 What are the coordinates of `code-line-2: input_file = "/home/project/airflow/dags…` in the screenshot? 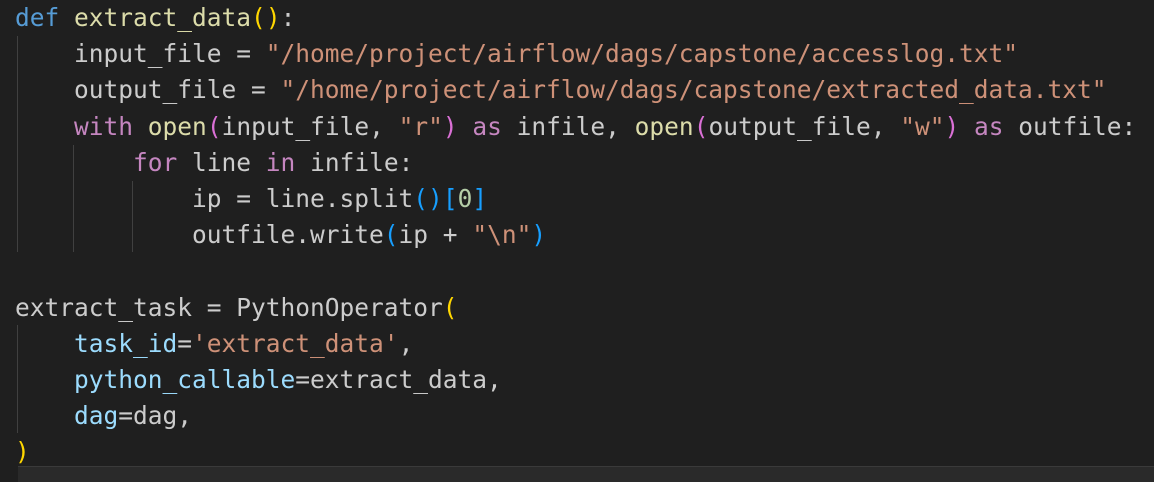 It's located at (584, 54).